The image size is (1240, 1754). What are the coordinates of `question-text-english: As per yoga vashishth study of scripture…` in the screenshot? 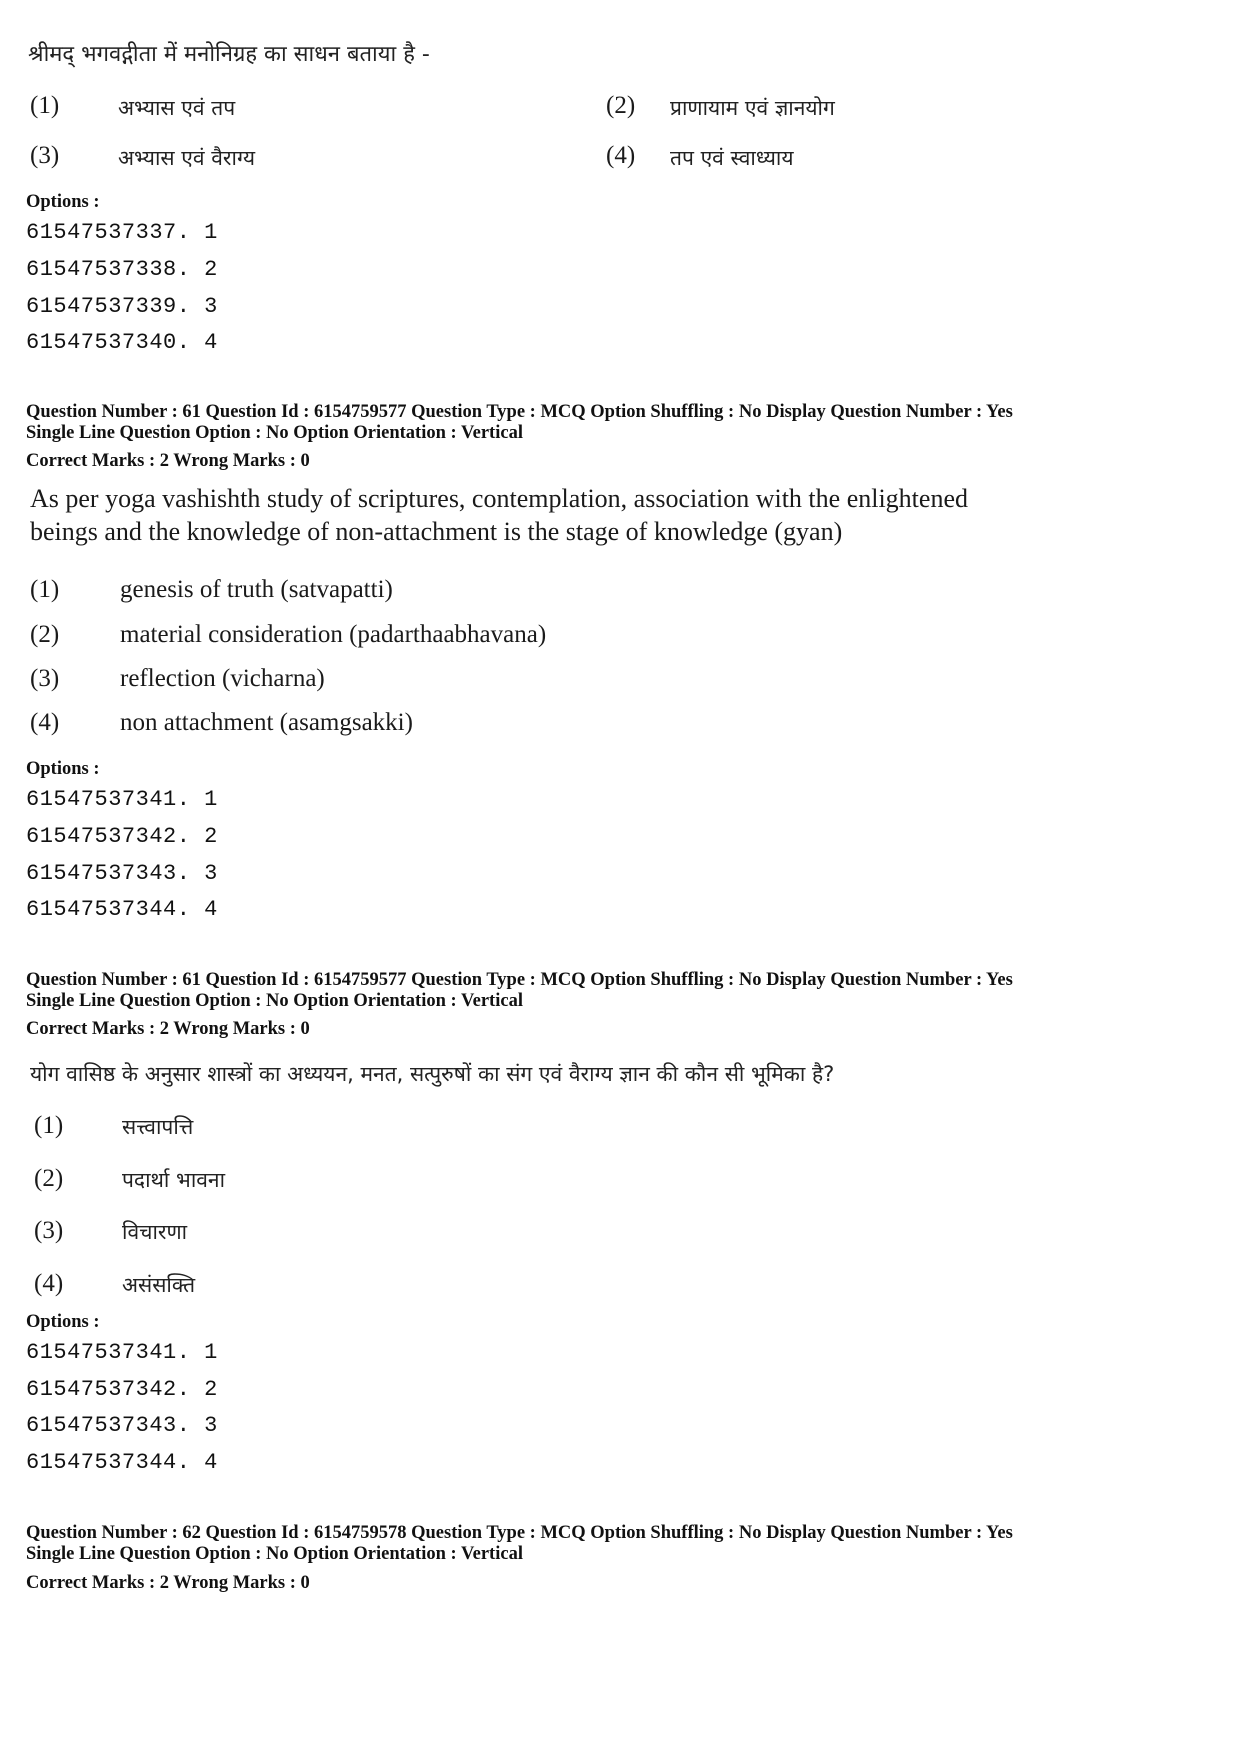 It's located at (499, 498).